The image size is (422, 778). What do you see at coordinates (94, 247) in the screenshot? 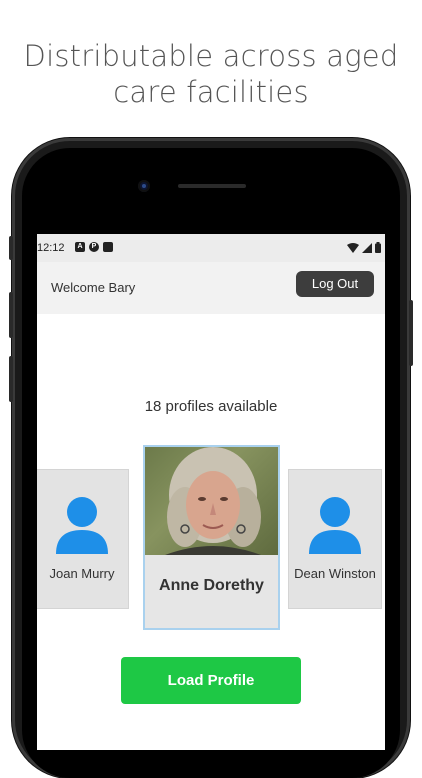
I see `notification-p-icon: P` at bounding box center [94, 247].